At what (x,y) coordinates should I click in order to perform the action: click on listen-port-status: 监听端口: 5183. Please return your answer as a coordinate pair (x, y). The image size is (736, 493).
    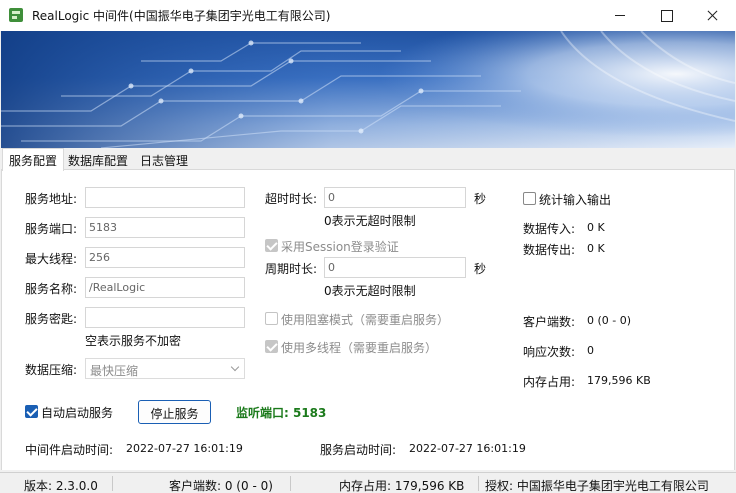
    Looking at the image, I should click on (281, 413).